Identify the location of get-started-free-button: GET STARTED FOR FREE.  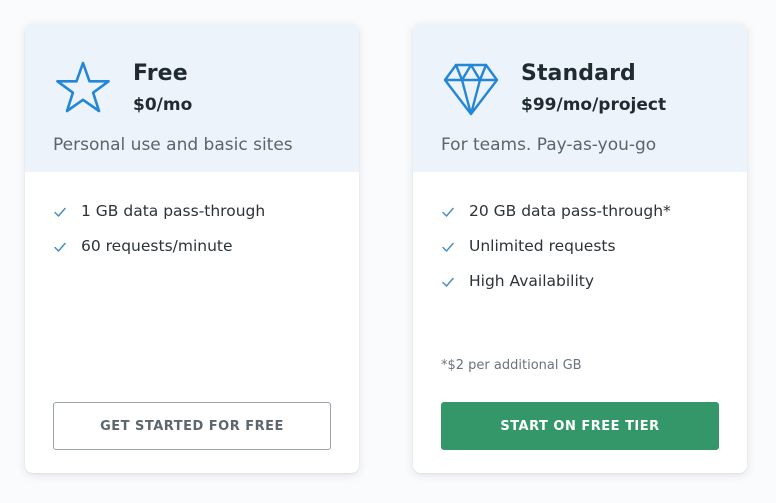
(192, 426).